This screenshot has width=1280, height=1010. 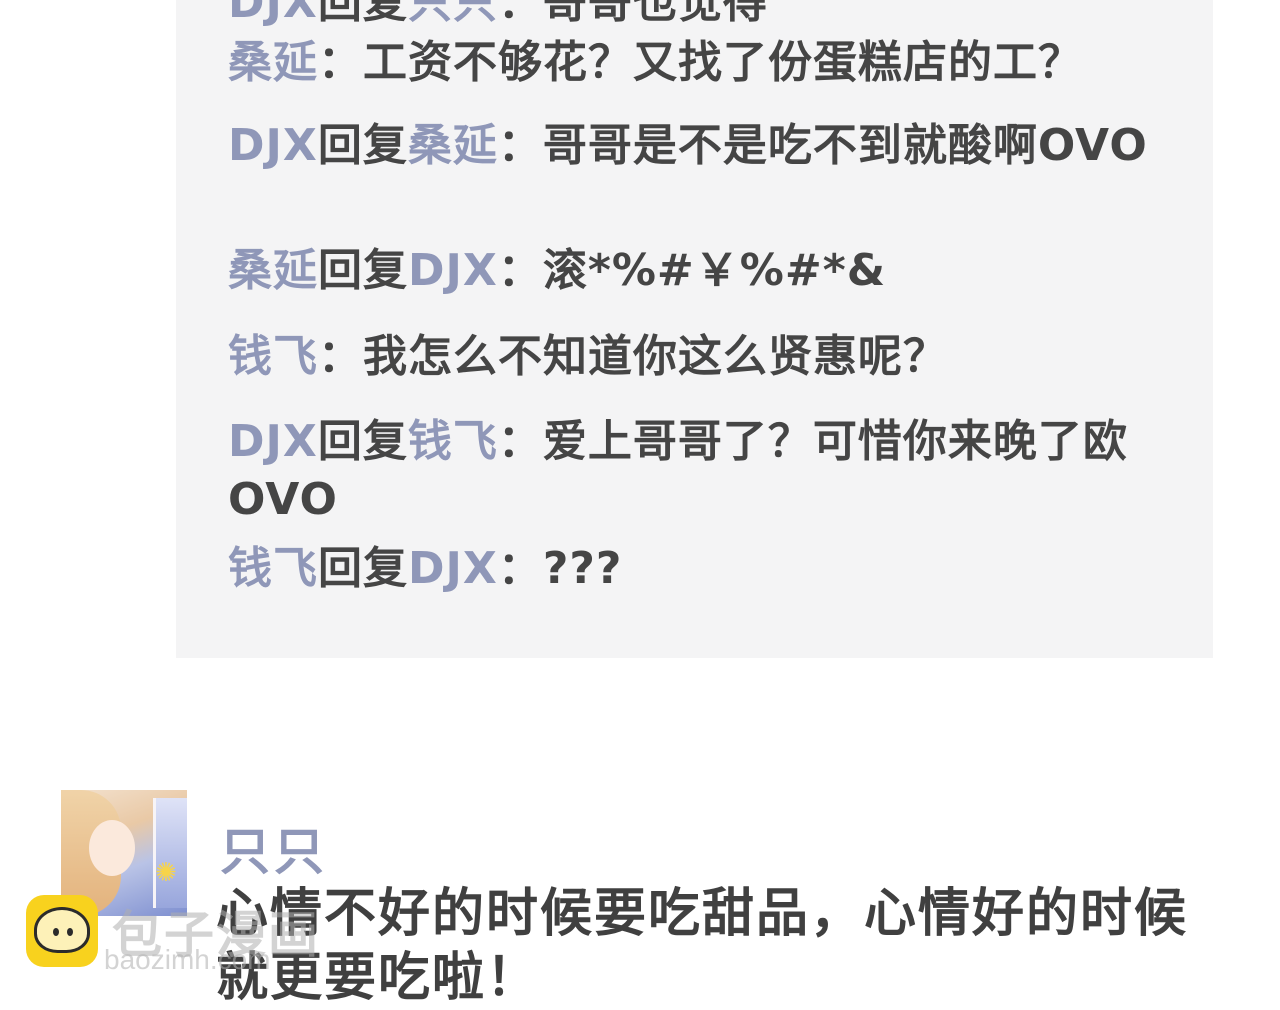 What do you see at coordinates (187, 959) in the screenshot?
I see `watermark-url: baozimh.com` at bounding box center [187, 959].